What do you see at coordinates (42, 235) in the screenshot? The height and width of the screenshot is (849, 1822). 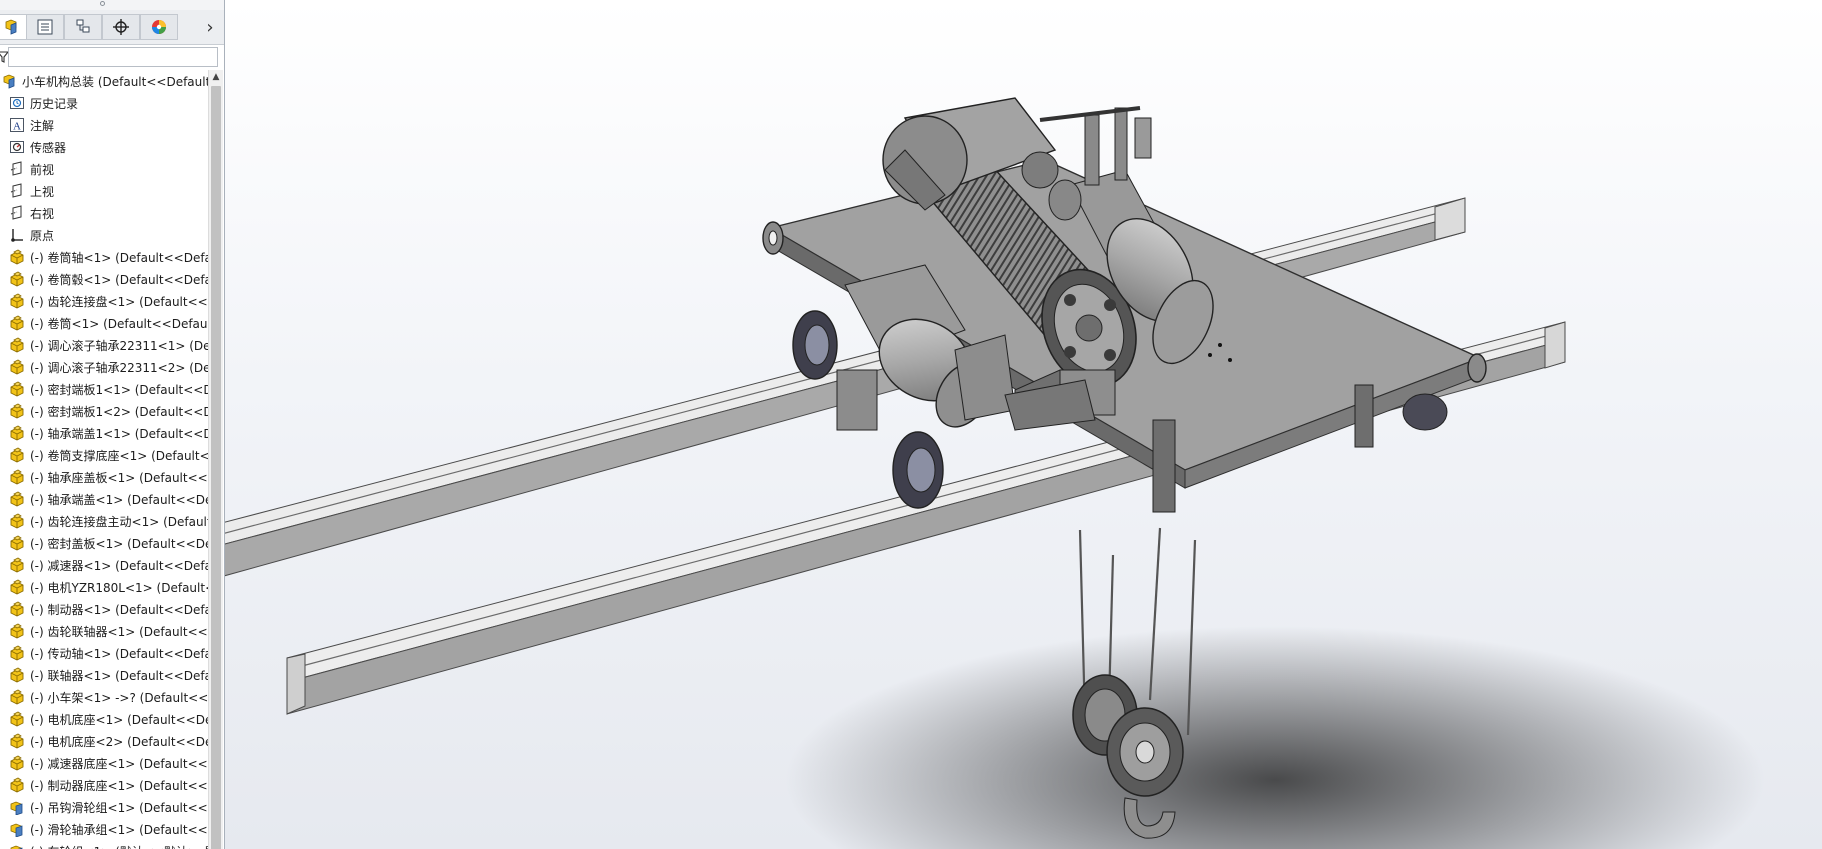 I see `tree-item-label: 原点` at bounding box center [42, 235].